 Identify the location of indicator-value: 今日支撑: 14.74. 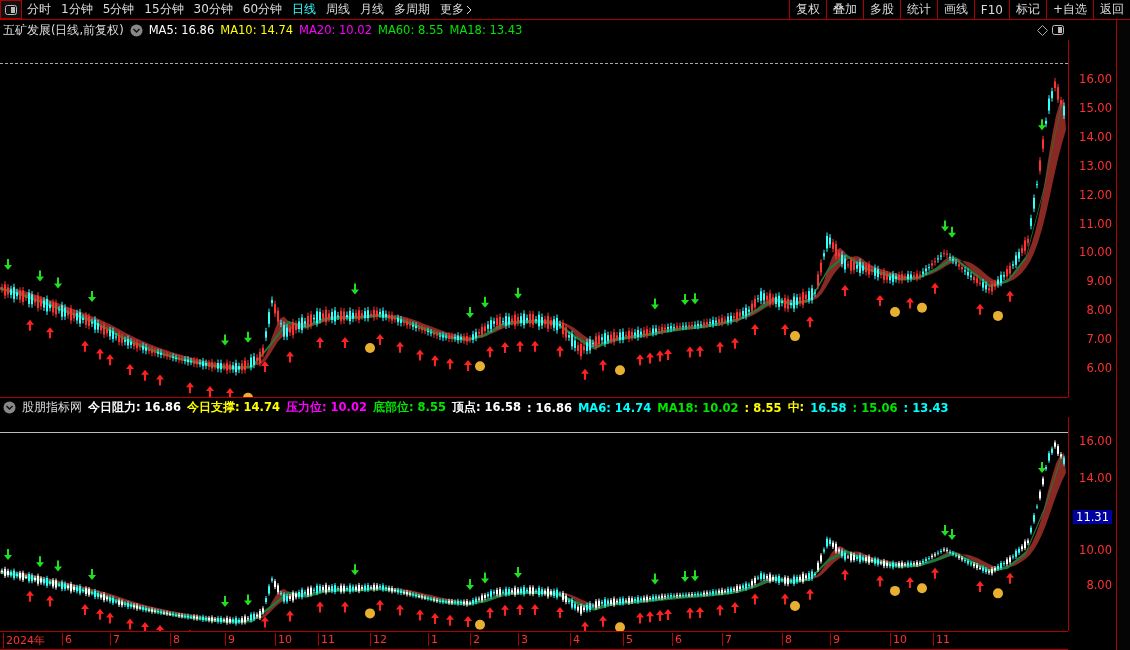
(233, 407).